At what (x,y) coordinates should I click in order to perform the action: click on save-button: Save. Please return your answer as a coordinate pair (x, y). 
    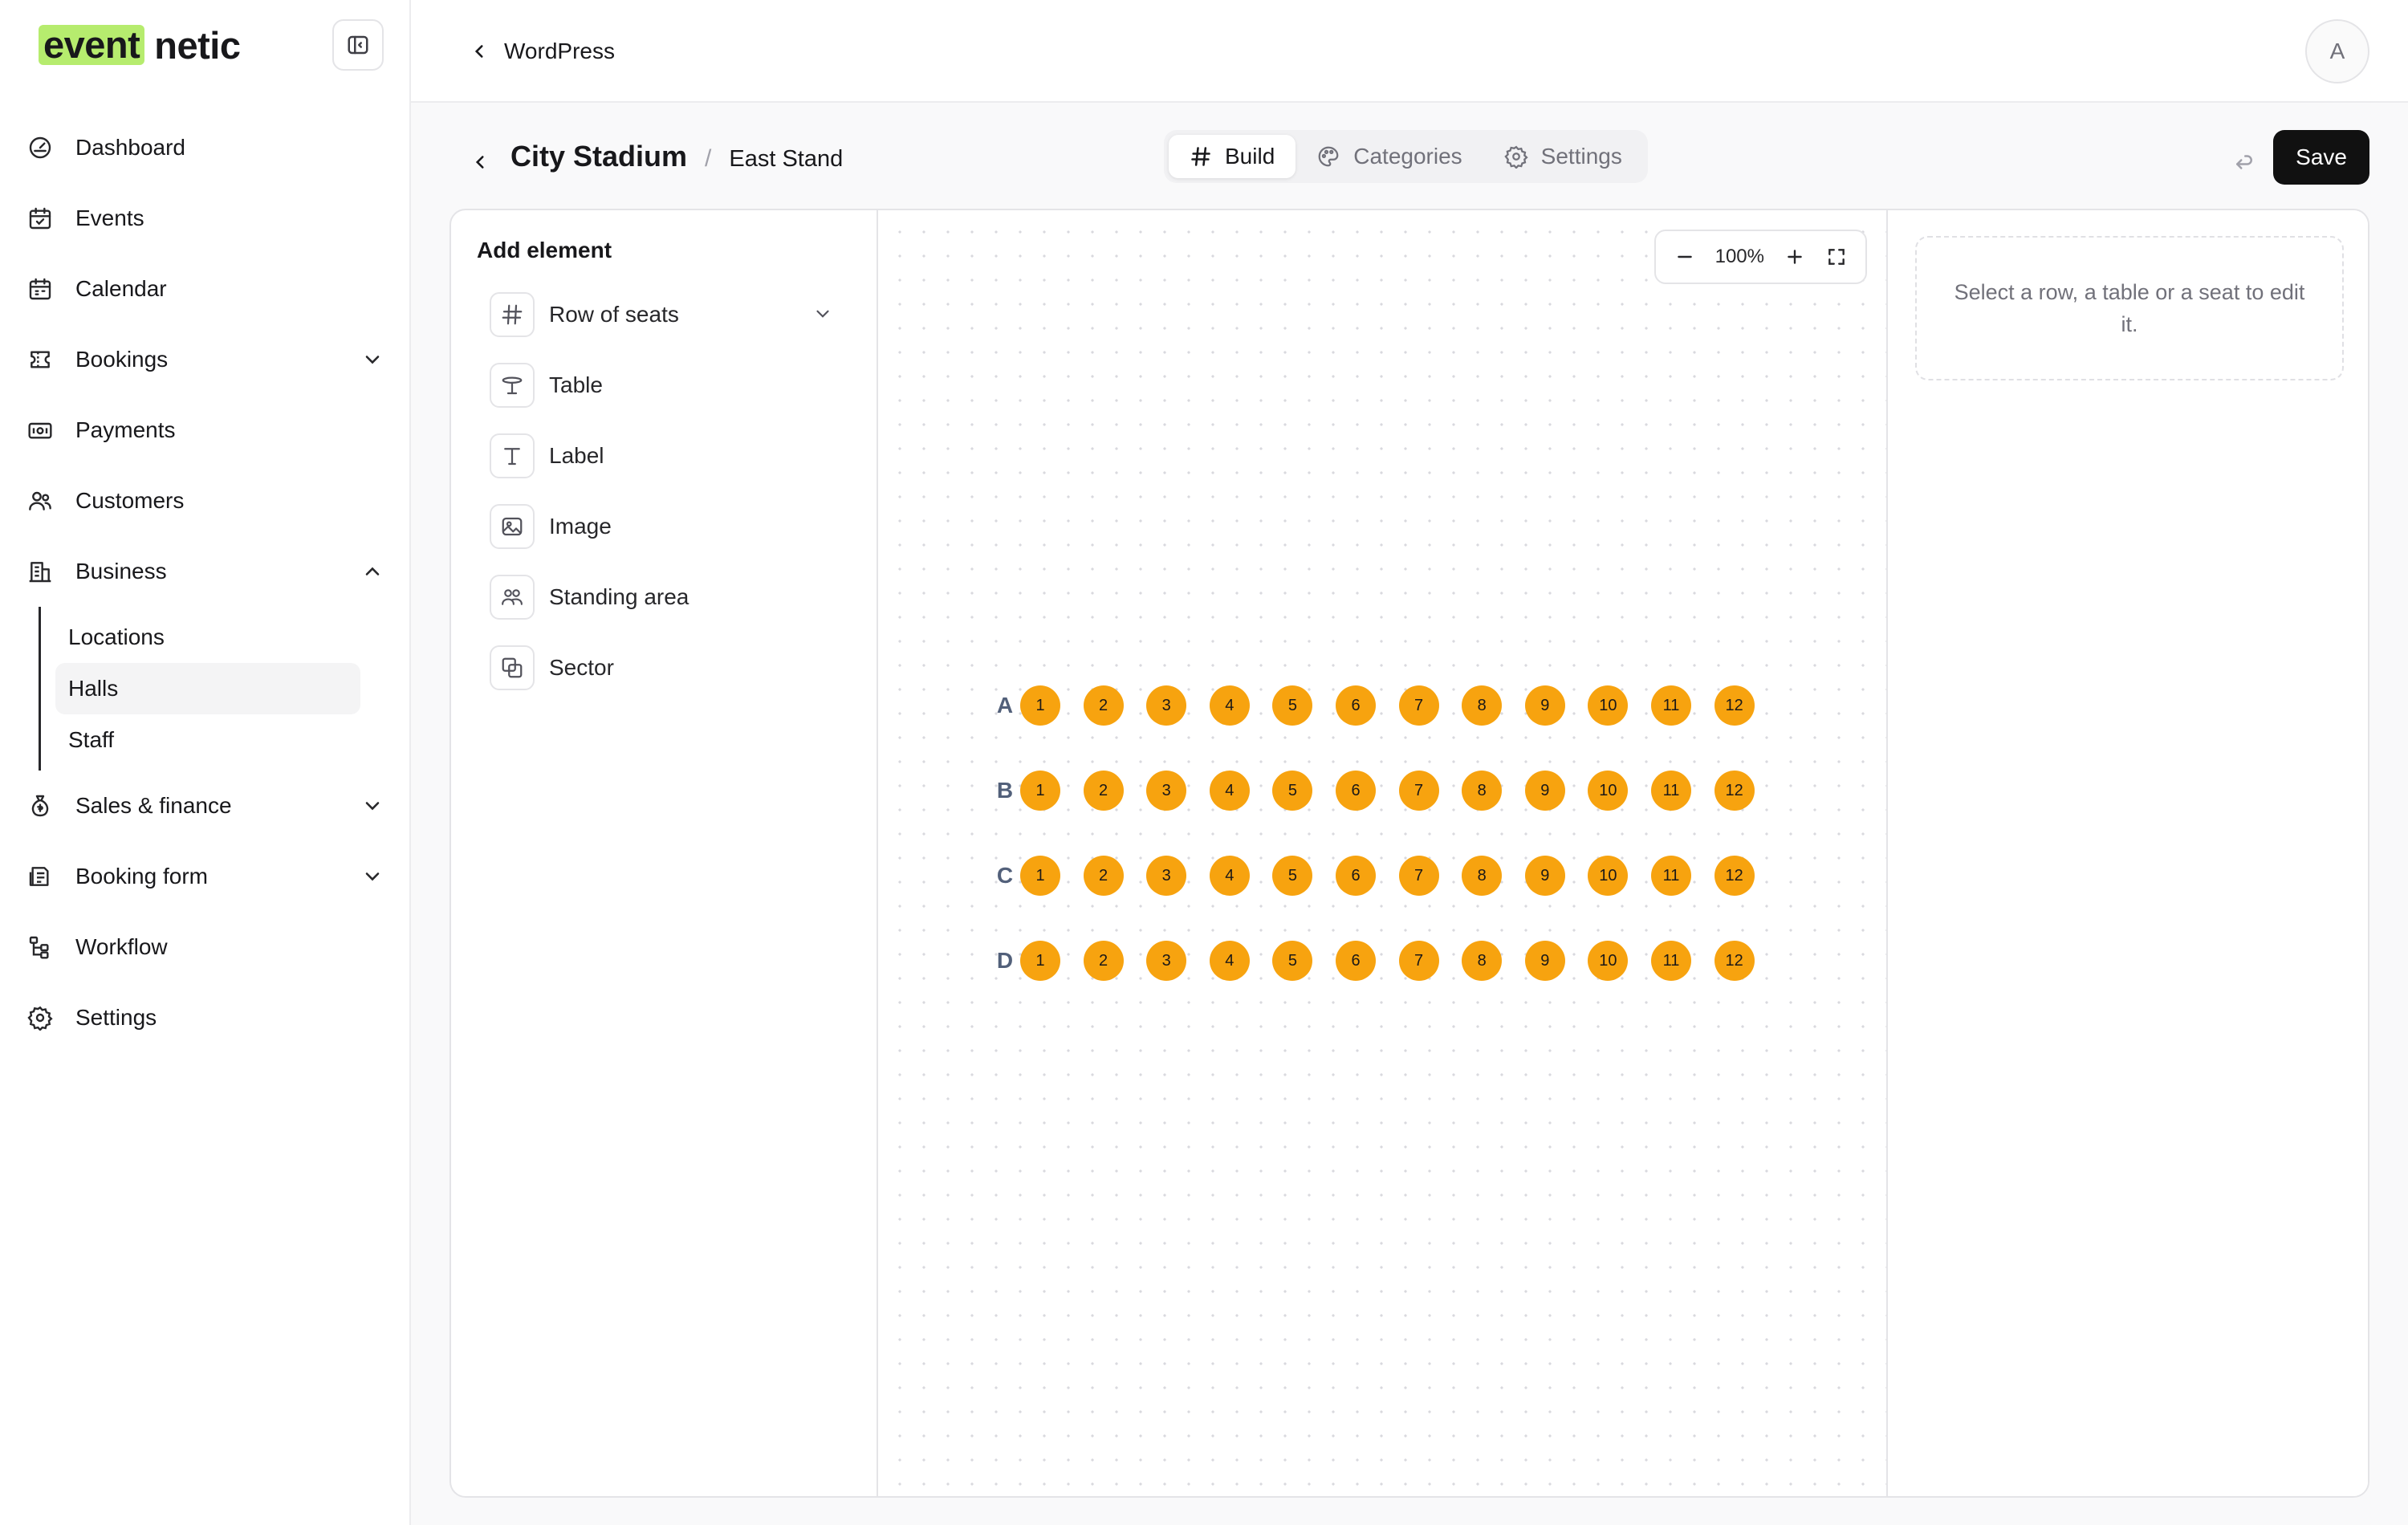
    Looking at the image, I should click on (2321, 158).